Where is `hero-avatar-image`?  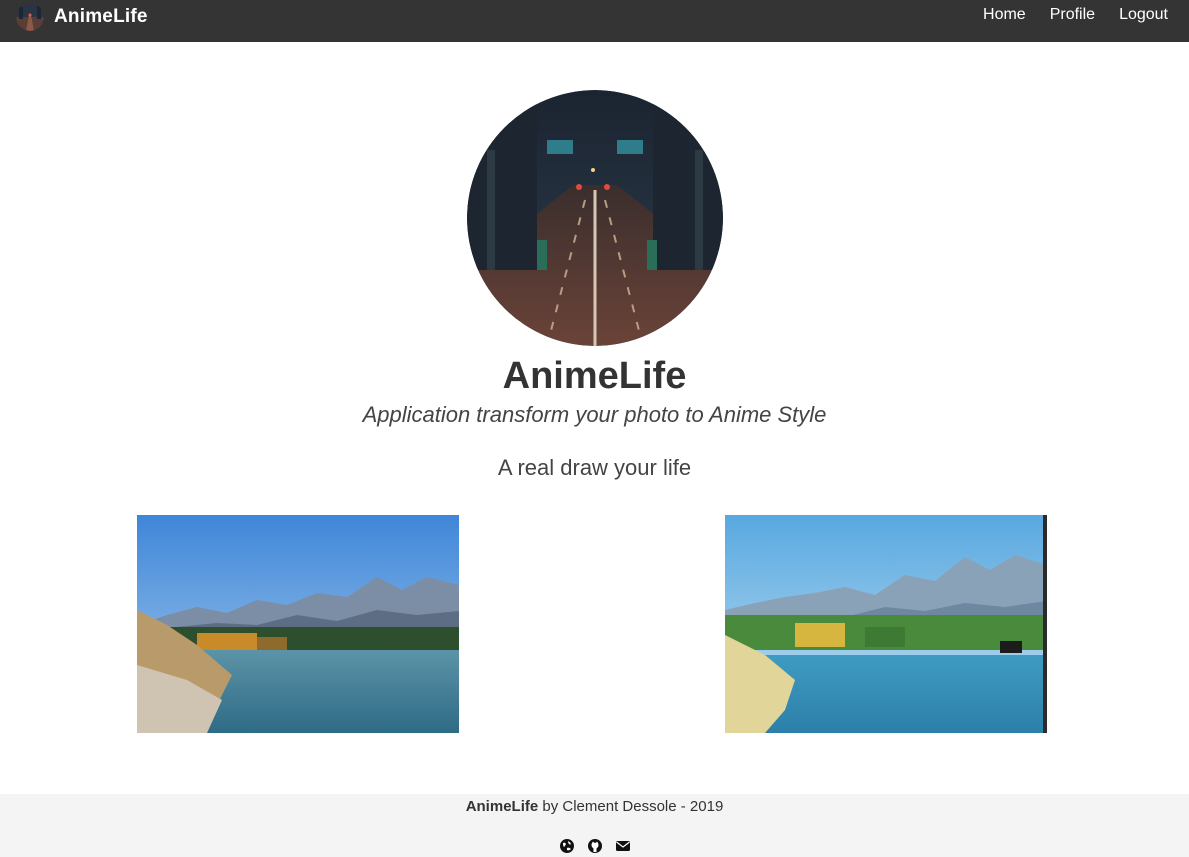 hero-avatar-image is located at coordinates (594, 218).